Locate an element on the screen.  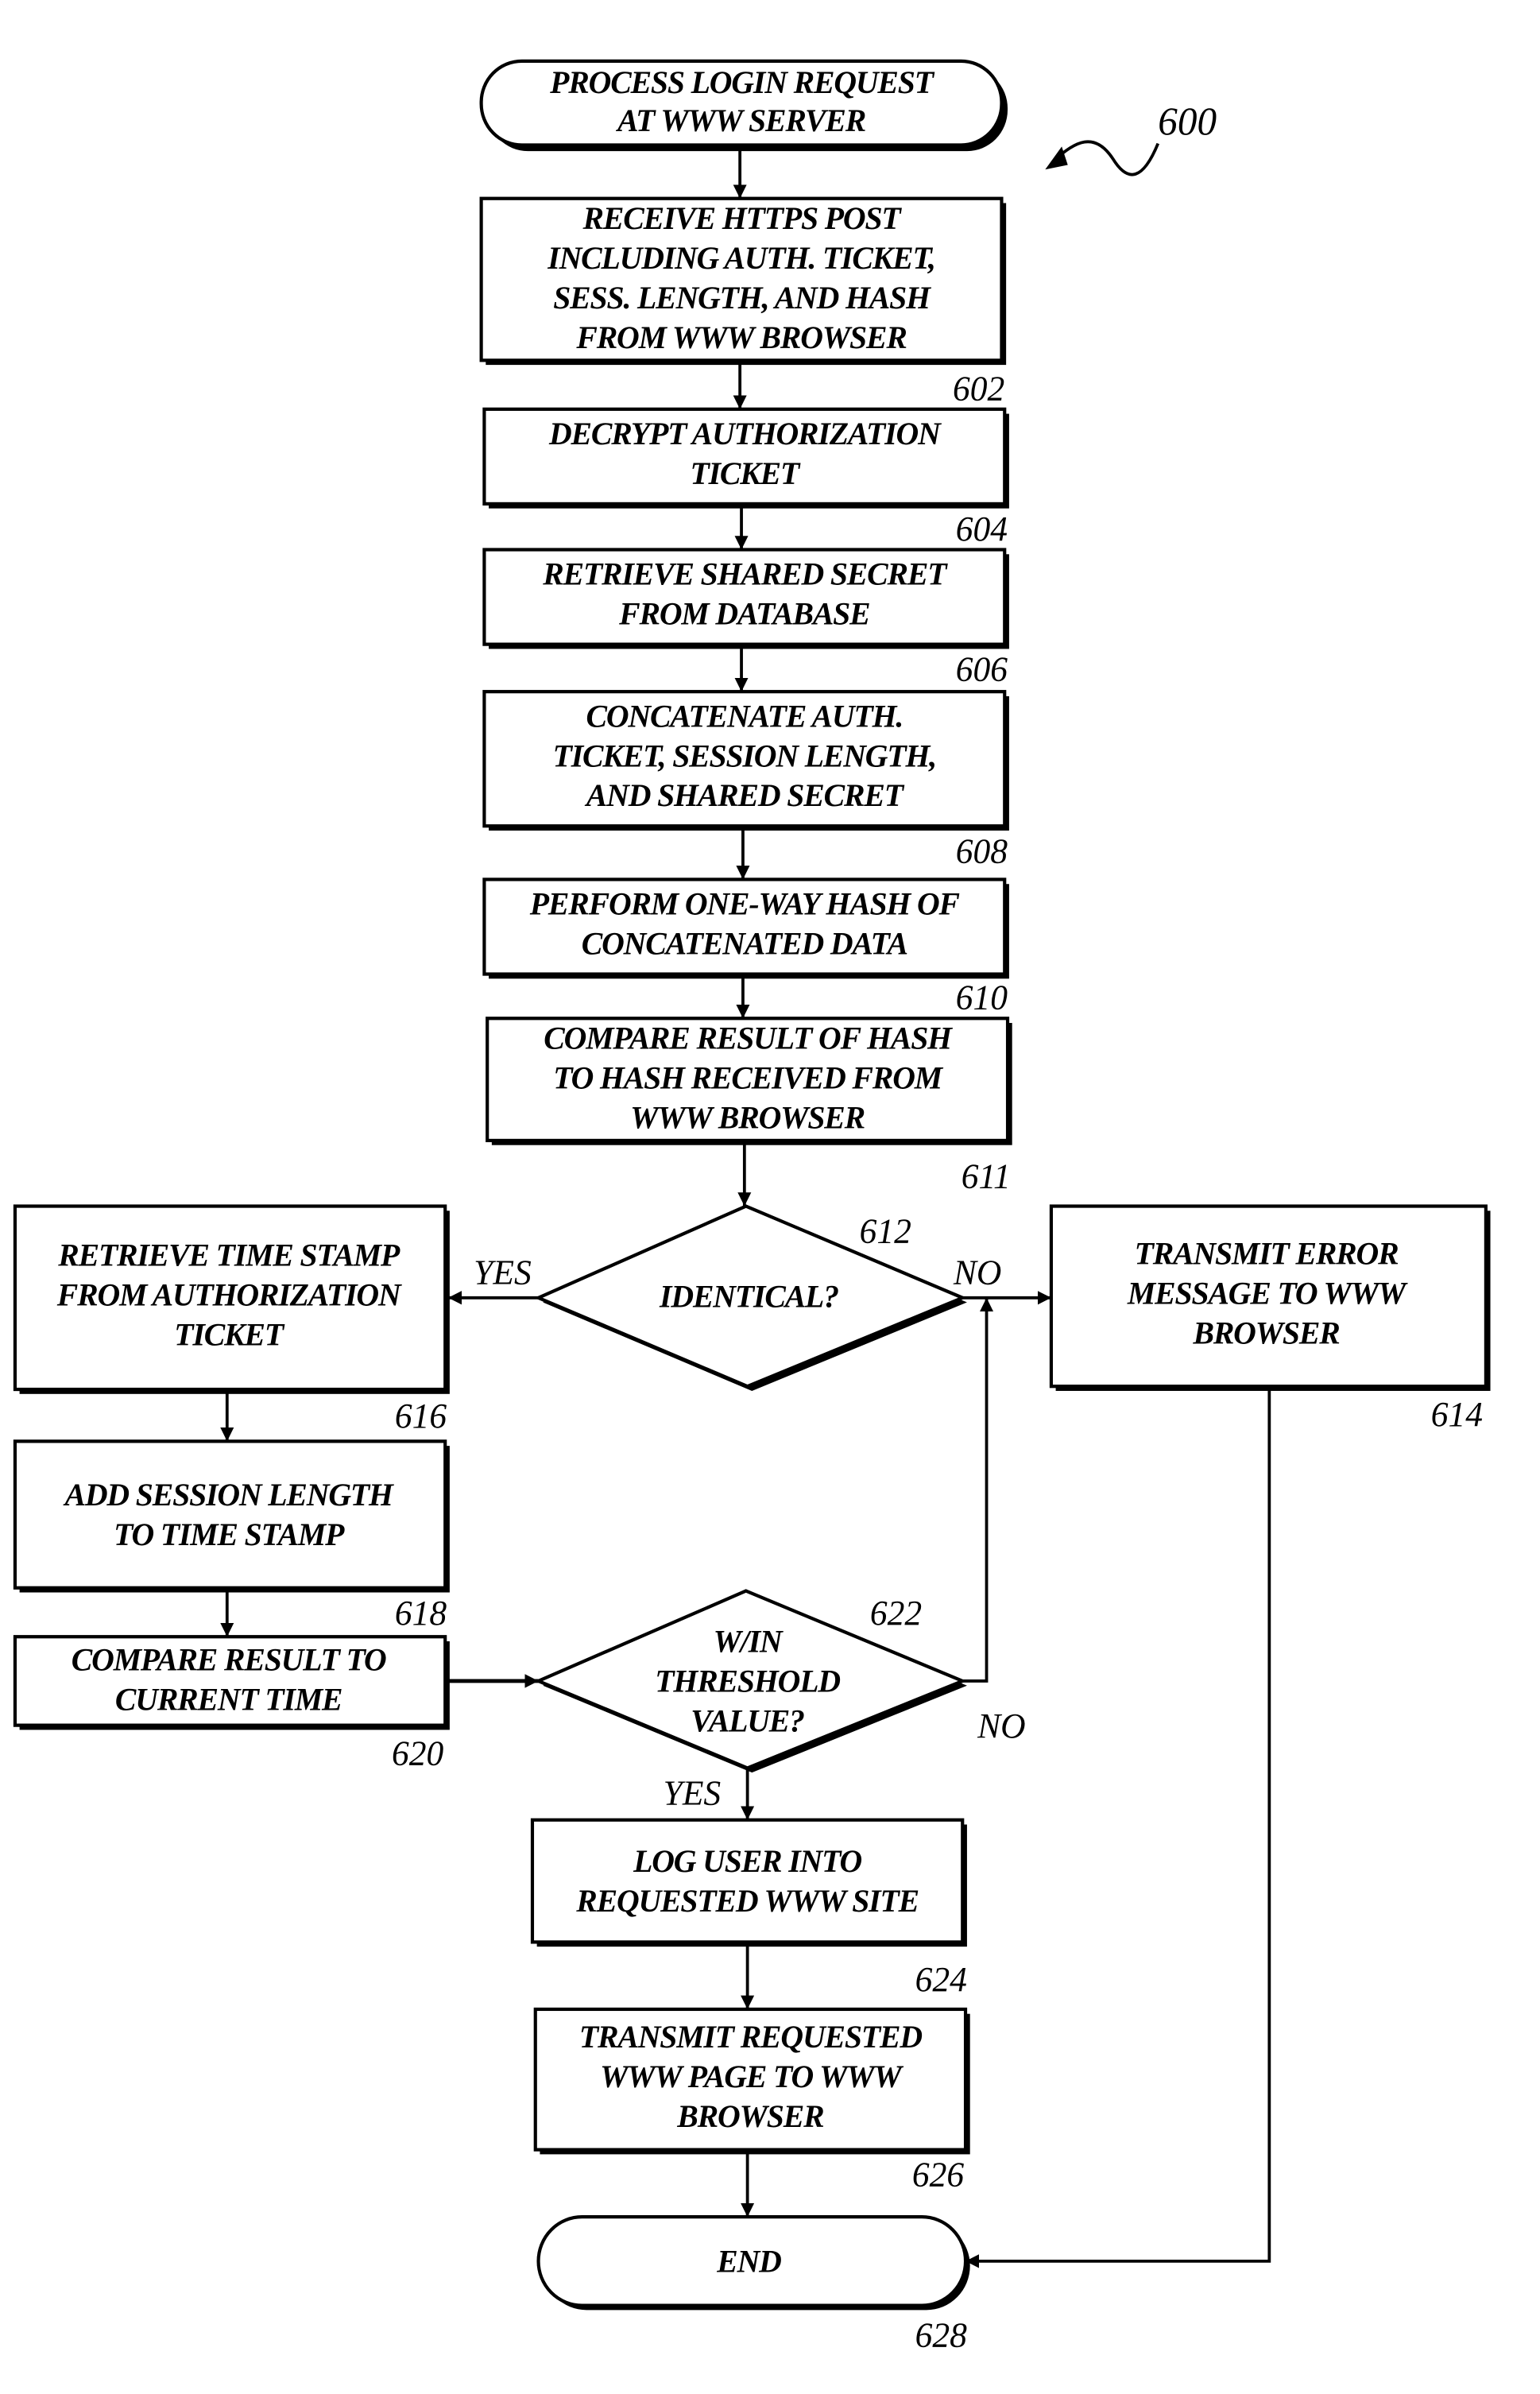
start-text-line: PROCESS LOGIN REQUEST is located at coordinates (741, 82).